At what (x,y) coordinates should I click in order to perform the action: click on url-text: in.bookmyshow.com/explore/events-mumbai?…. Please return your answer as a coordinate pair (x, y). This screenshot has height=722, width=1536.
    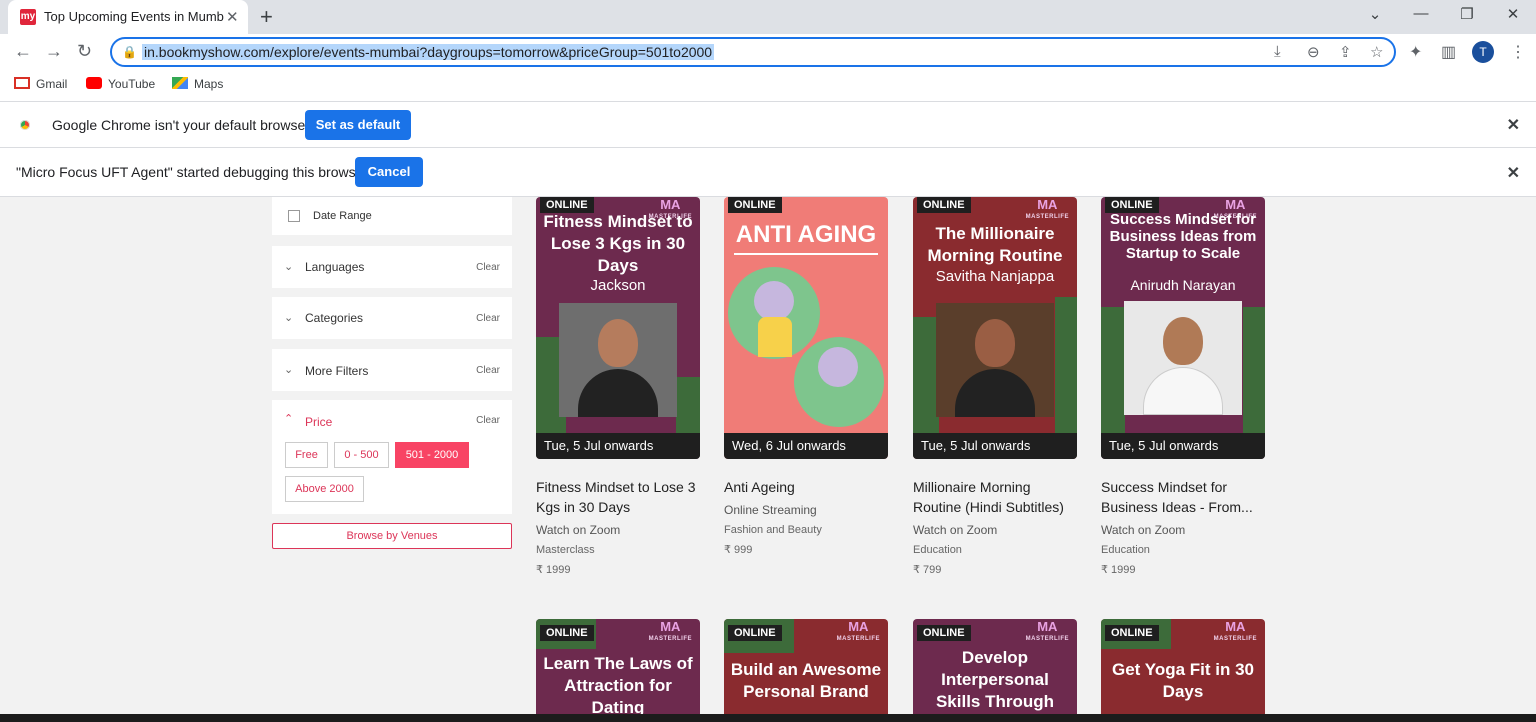
    Looking at the image, I should click on (428, 52).